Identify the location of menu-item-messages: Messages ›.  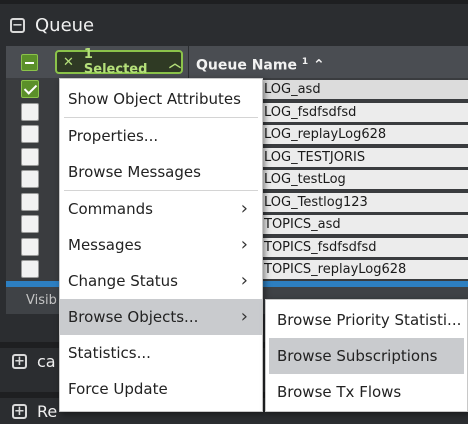
(161, 245).